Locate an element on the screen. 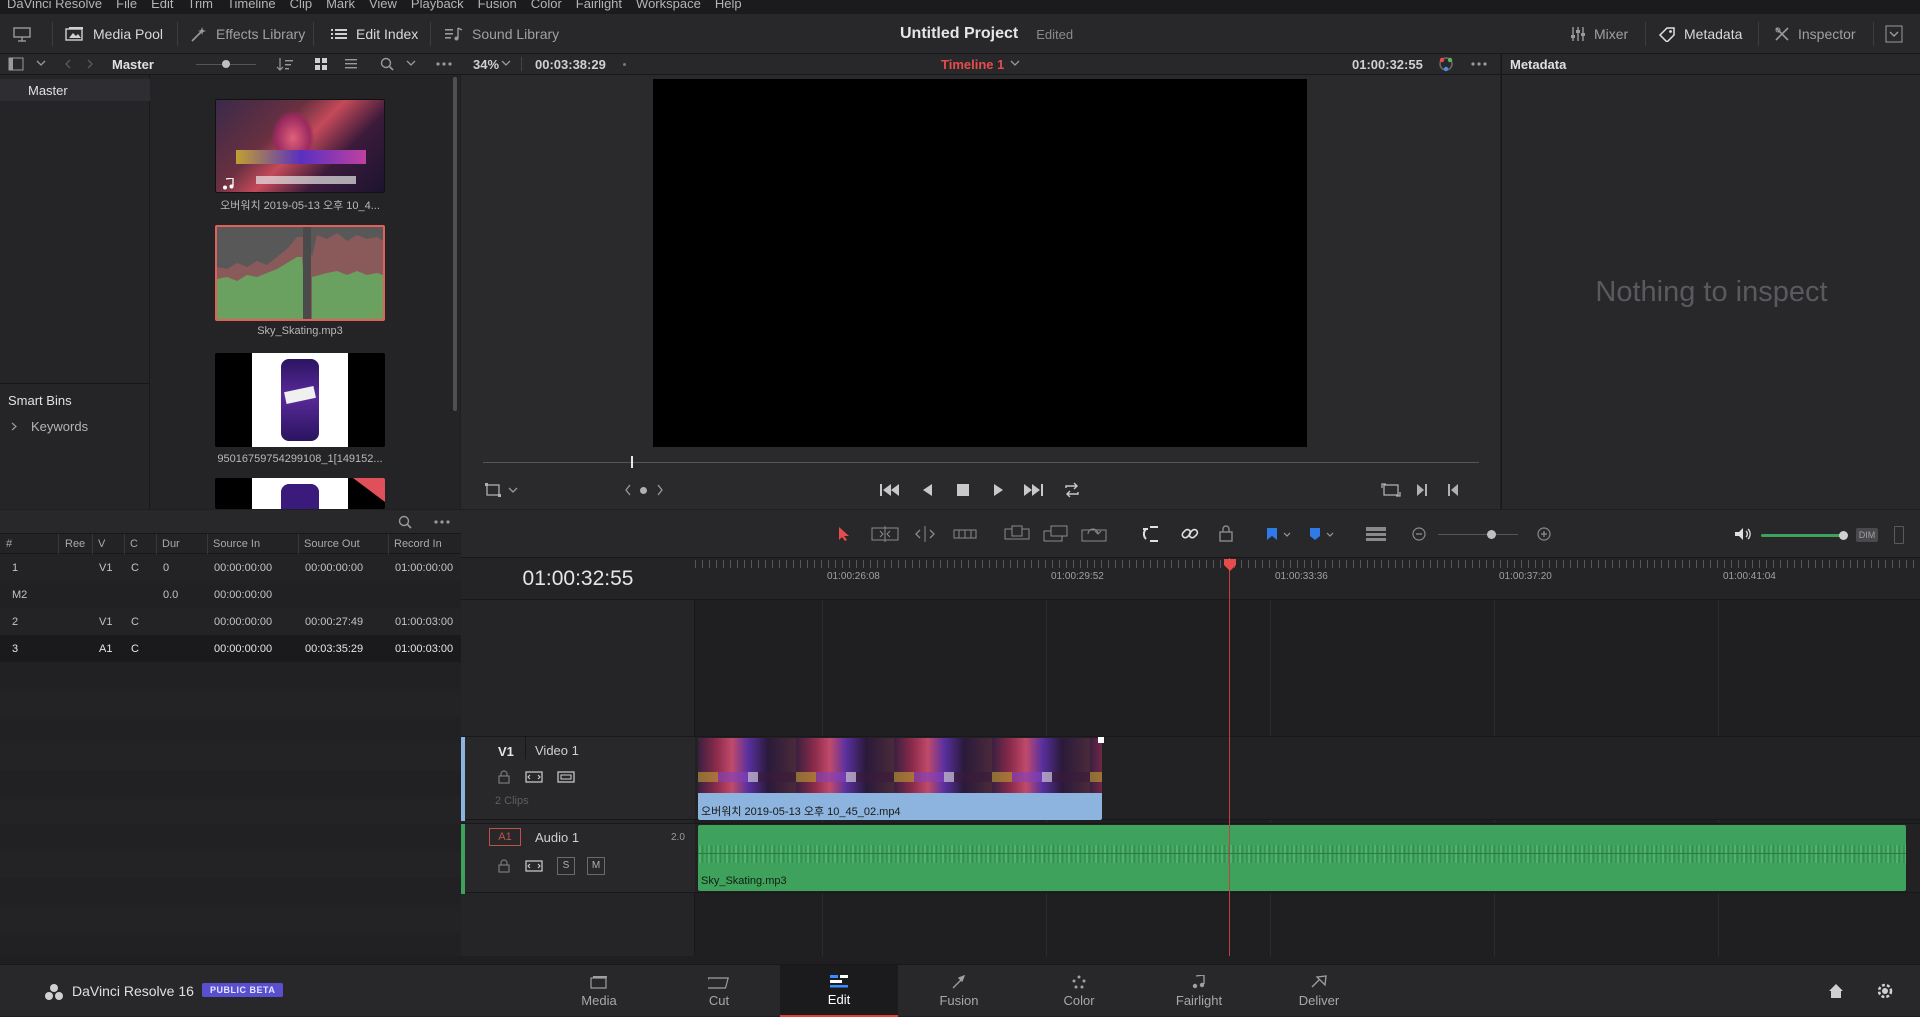 This screenshot has width=1920, height=1017. solo-button: S is located at coordinates (566, 866).